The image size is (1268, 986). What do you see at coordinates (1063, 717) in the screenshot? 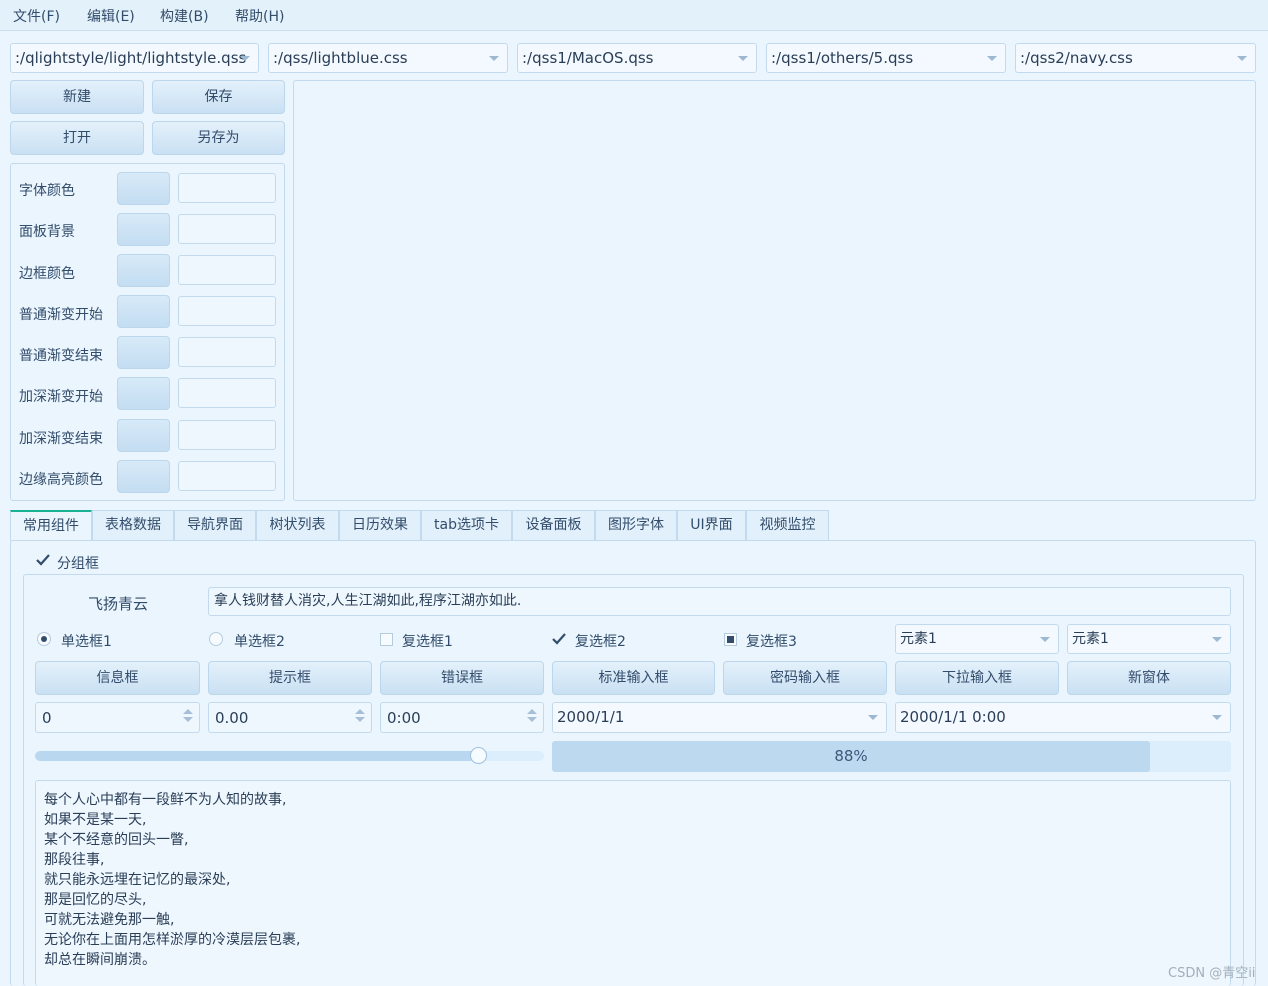
I see `datetime-edit: 2000/1/1 0:00` at bounding box center [1063, 717].